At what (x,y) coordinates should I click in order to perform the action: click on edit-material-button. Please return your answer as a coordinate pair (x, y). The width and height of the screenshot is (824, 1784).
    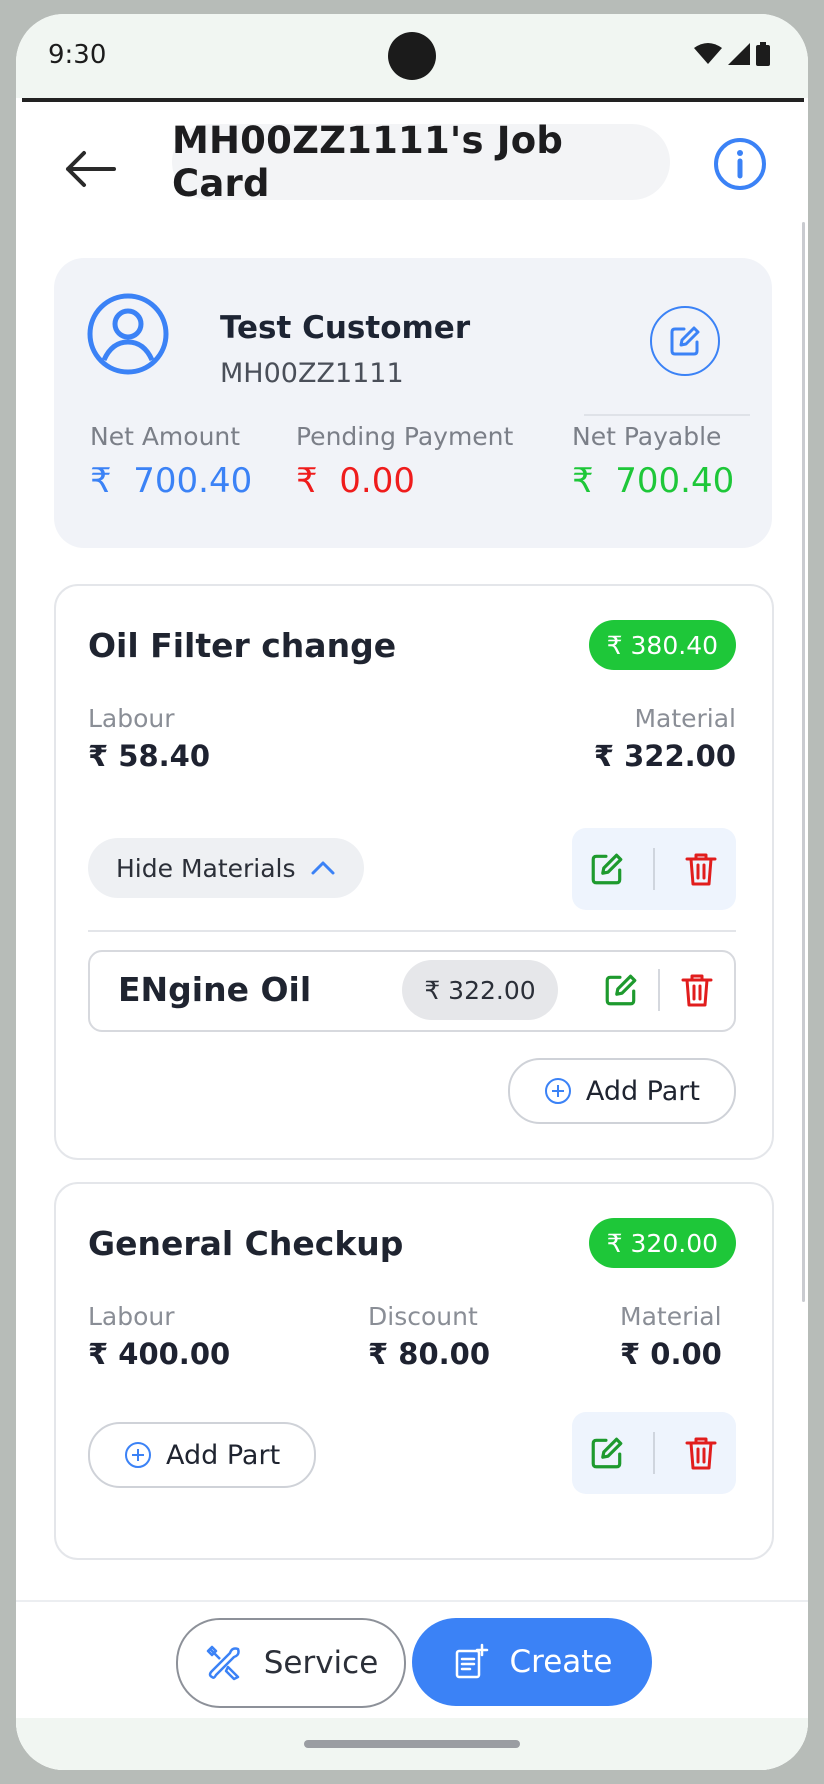
    Looking at the image, I should click on (621, 990).